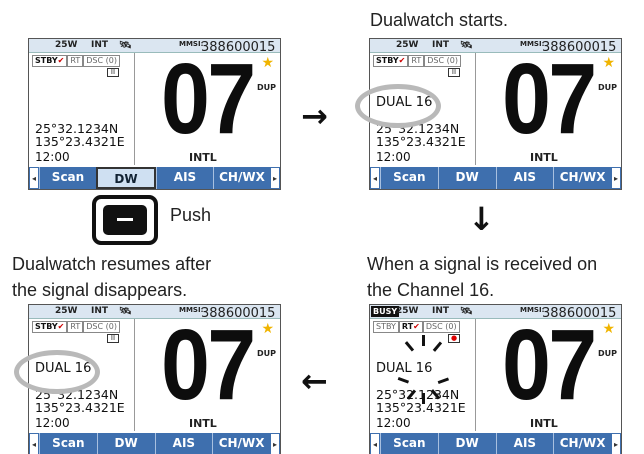 The width and height of the screenshot is (644, 454). What do you see at coordinates (386, 327) in the screenshot?
I see `stby-status: STBY` at bounding box center [386, 327].